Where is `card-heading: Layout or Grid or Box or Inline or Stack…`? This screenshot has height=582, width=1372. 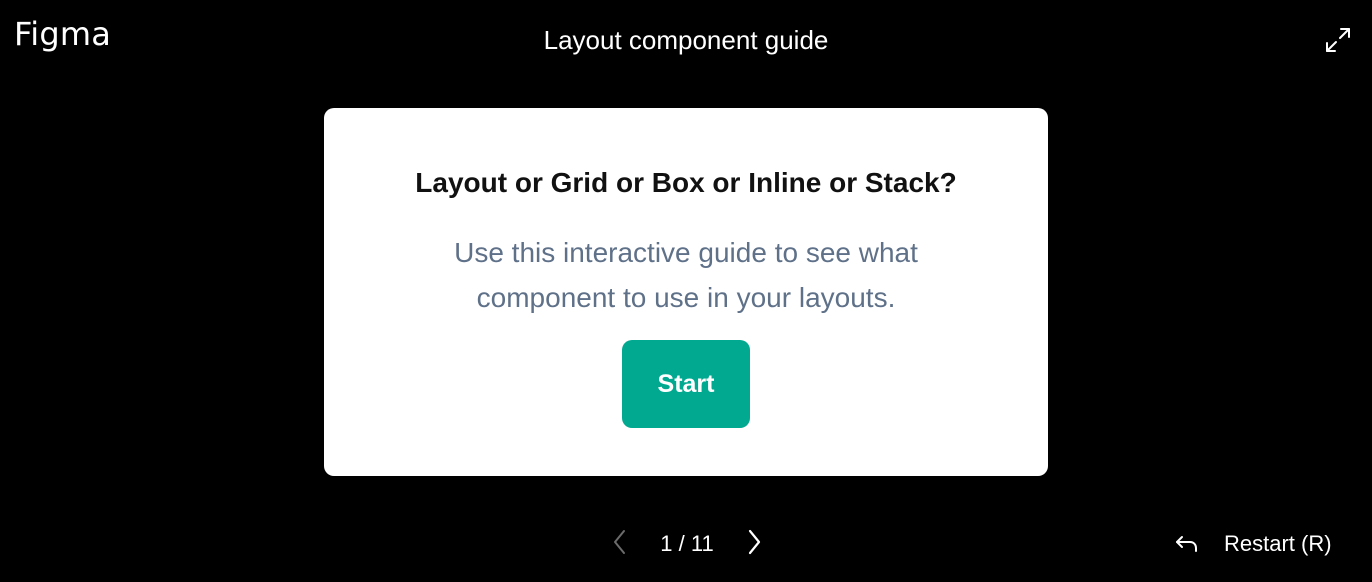
card-heading: Layout or Grid or Box or Inline or Stack… is located at coordinates (686, 182).